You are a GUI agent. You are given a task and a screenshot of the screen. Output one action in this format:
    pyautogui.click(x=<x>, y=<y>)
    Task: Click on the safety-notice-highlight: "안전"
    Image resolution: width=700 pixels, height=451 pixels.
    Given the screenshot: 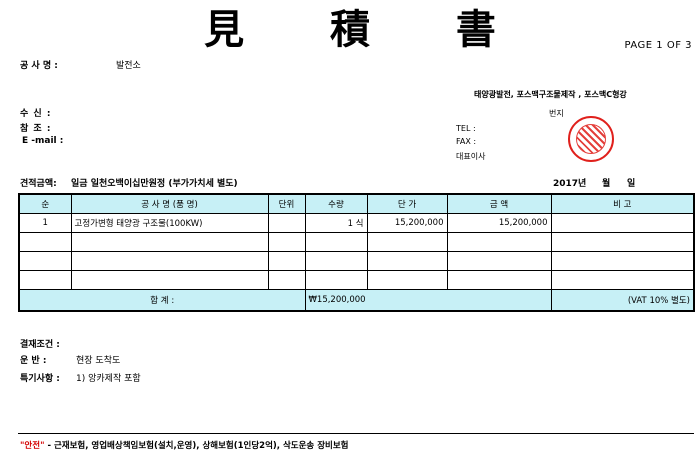 What is the action you would take?
    pyautogui.click(x=32, y=446)
    